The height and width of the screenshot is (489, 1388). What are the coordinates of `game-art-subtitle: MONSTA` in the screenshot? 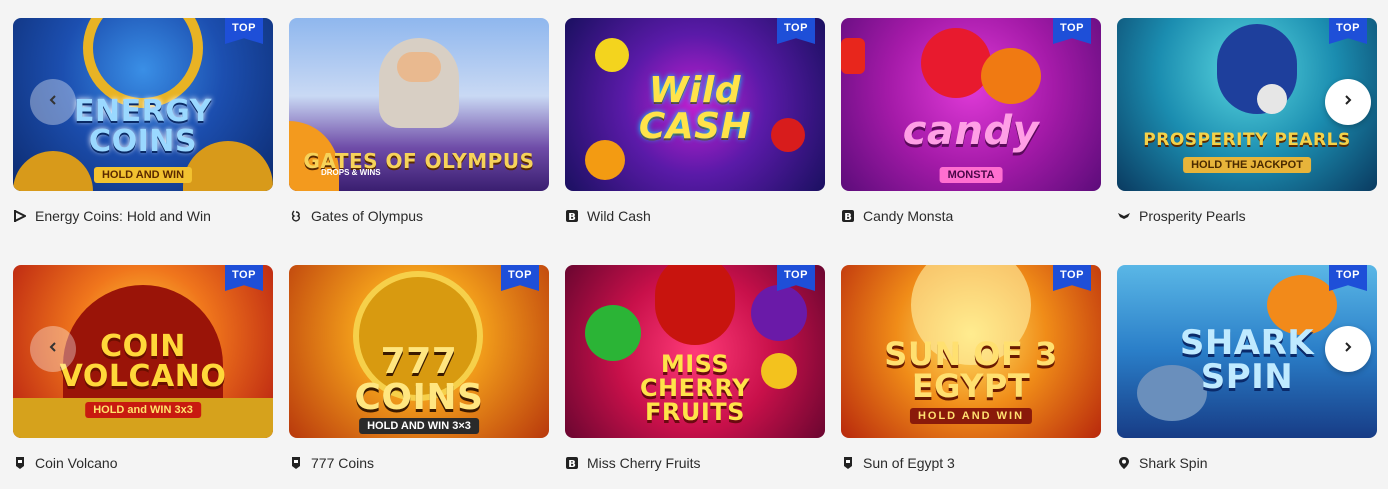 It's located at (971, 175).